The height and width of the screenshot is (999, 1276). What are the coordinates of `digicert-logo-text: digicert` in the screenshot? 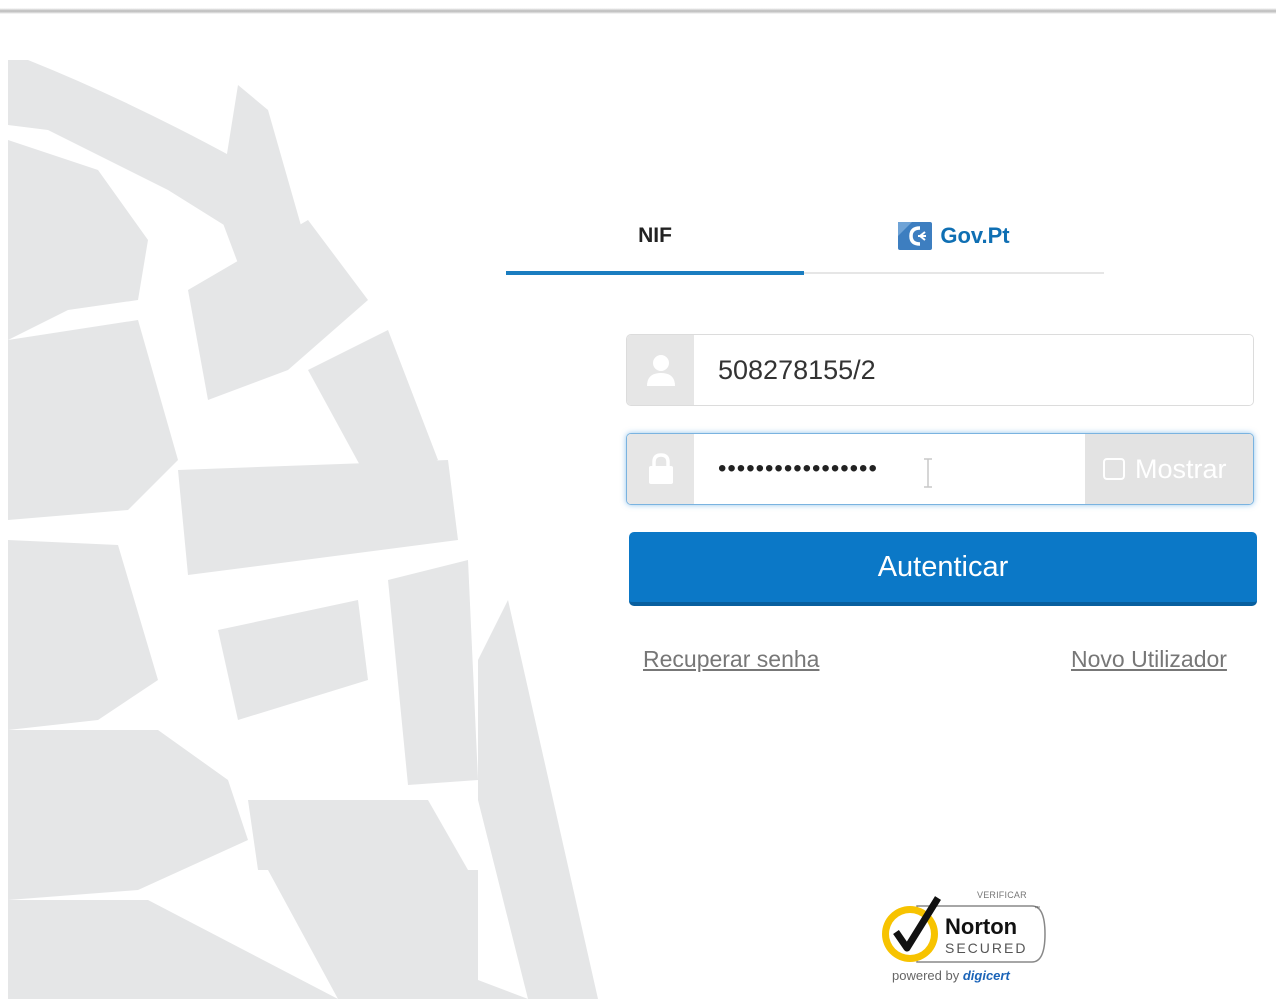 It's located at (986, 975).